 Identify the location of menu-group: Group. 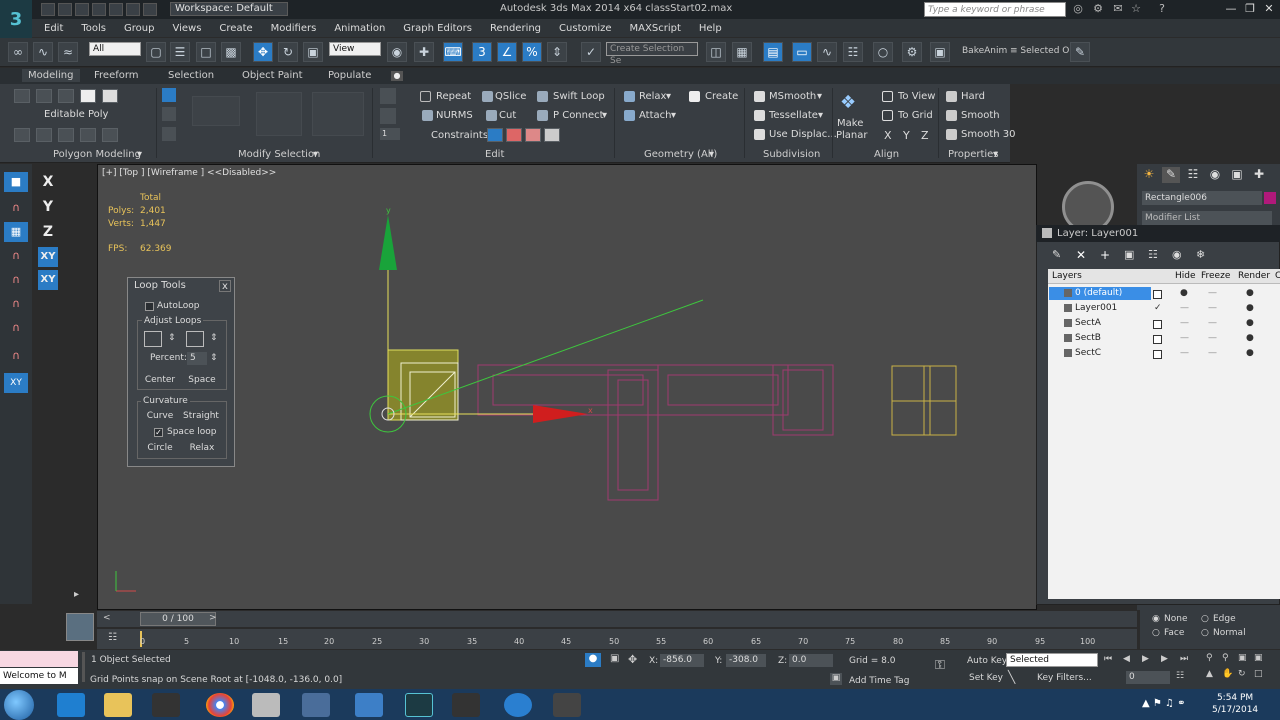
(139, 28).